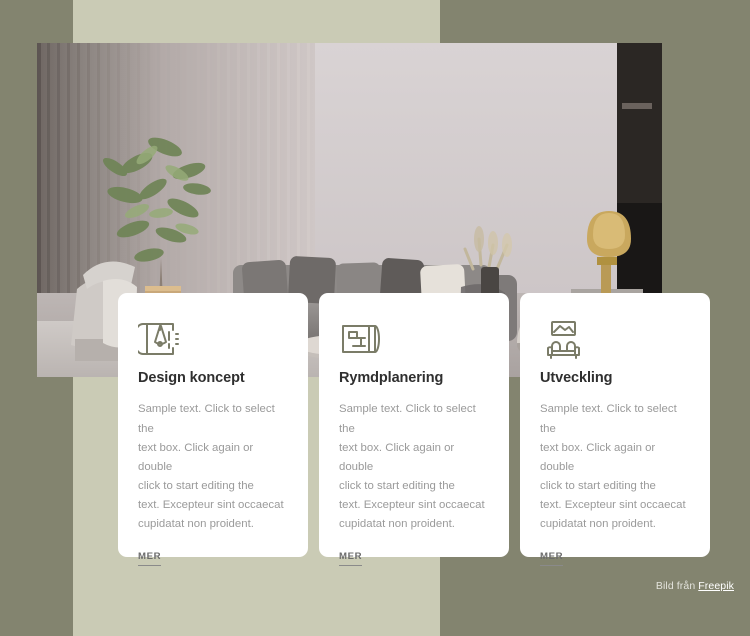  What do you see at coordinates (414, 339) in the screenshot?
I see `floor-plan-icon` at bounding box center [414, 339].